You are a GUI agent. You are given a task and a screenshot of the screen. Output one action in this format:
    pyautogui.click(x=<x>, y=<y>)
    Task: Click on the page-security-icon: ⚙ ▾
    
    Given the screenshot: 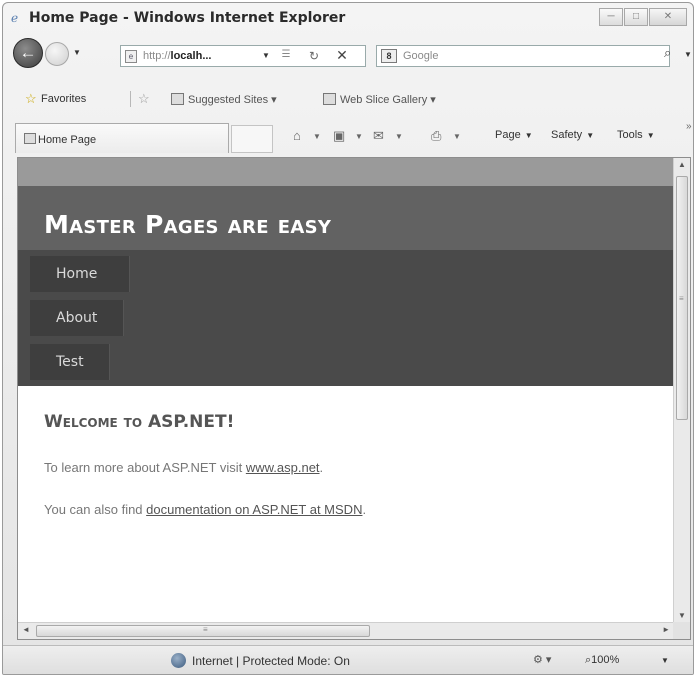 What is the action you would take?
    pyautogui.click(x=542, y=659)
    